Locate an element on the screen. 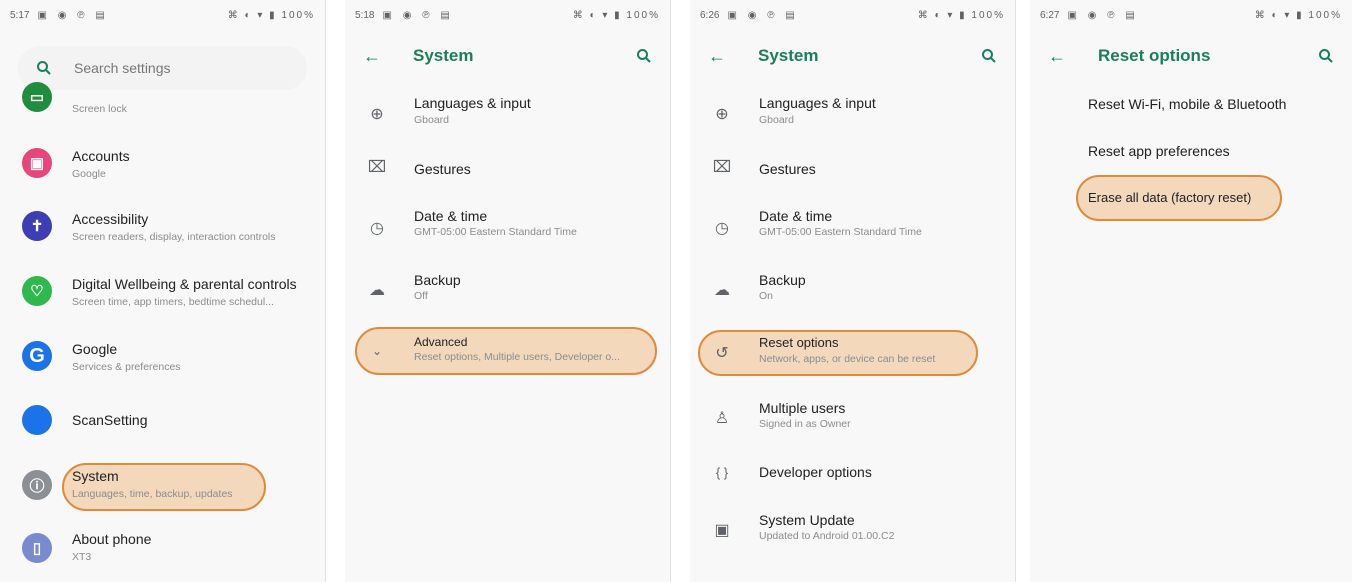  settings-item-google: G Google Services & preferences is located at coordinates (162, 358).